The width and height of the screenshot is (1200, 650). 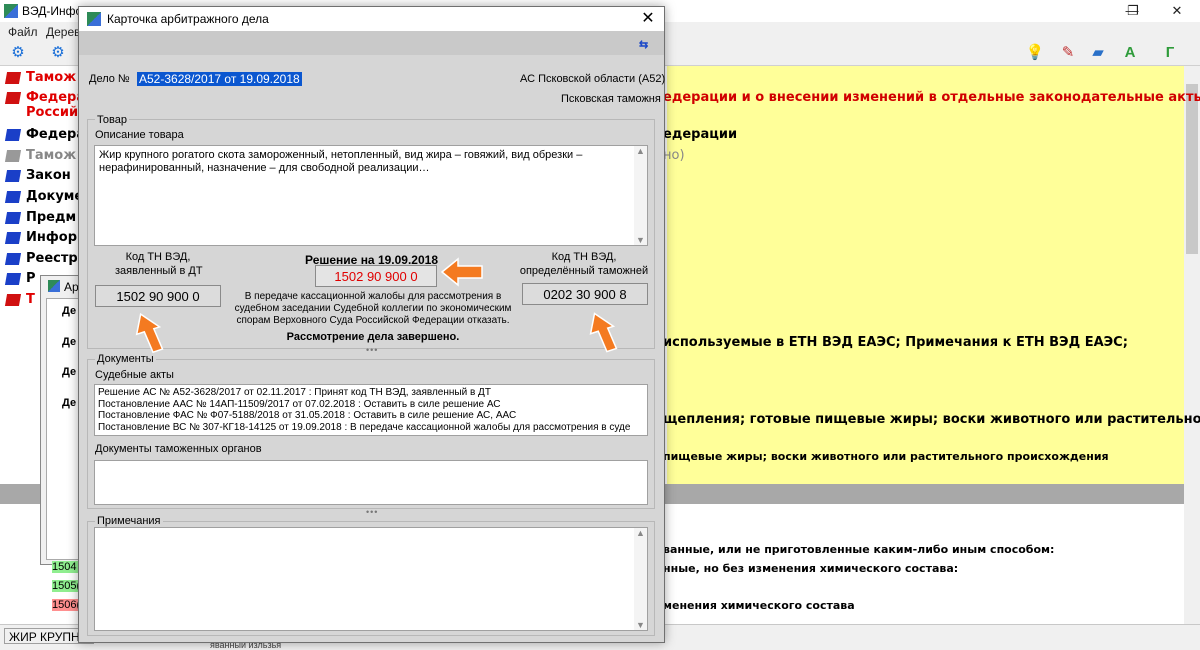 I want to click on arrow-to-customs-icon, so click(x=603, y=332).